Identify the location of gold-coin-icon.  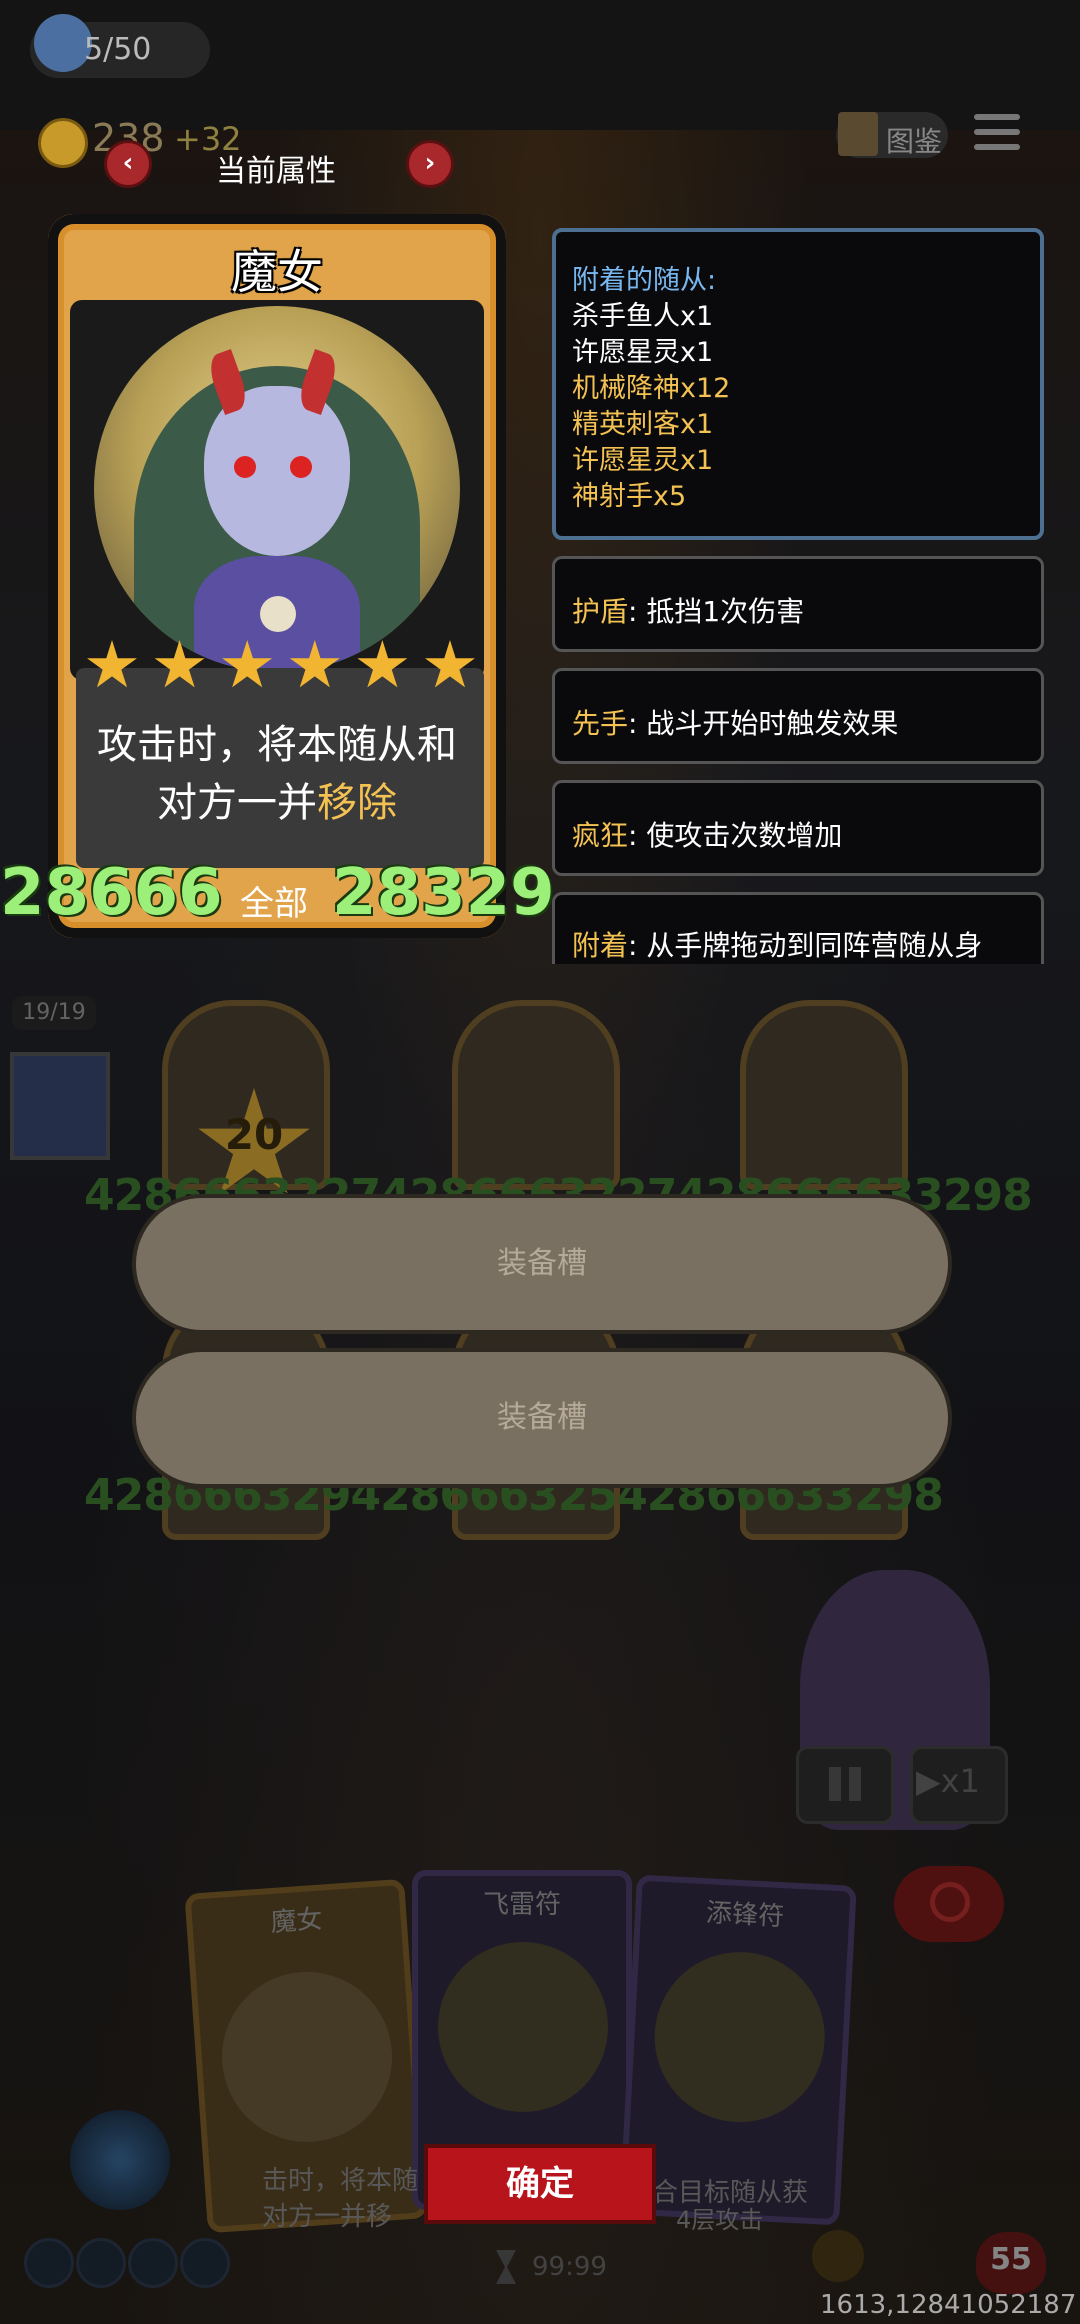
(63, 143).